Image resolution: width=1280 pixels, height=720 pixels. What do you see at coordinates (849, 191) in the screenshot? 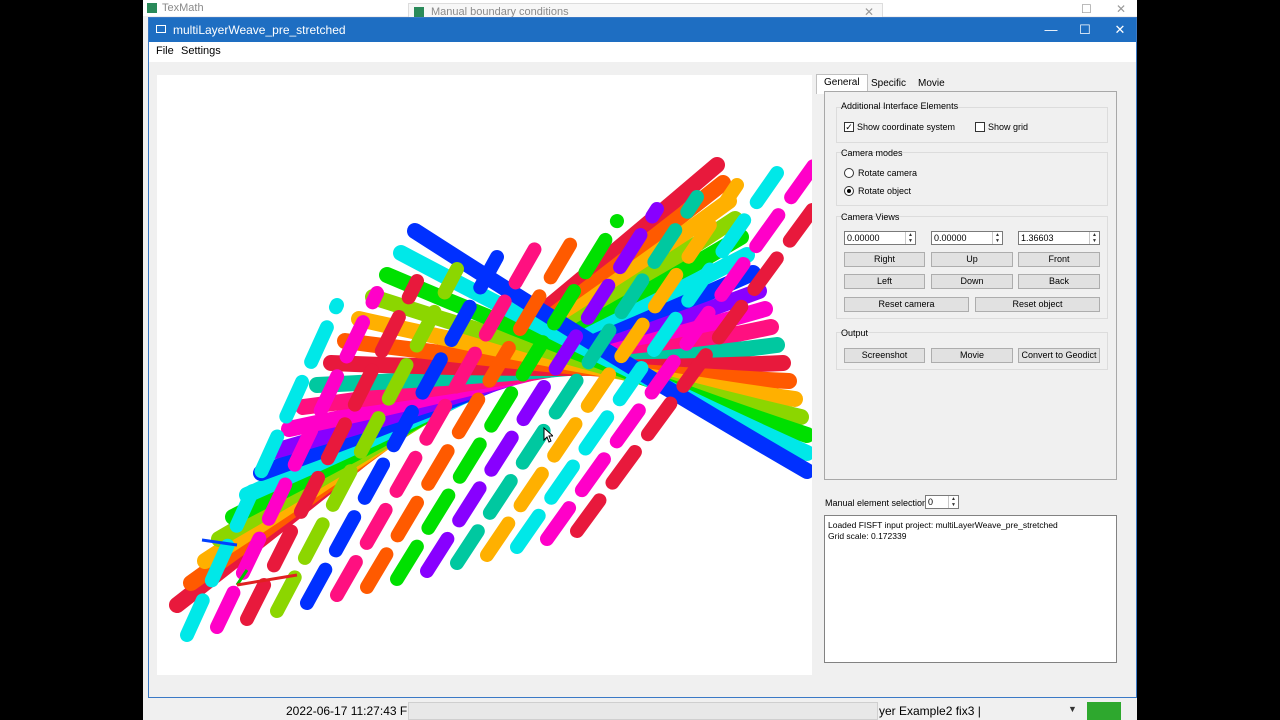
I see `rotate-object-radio` at bounding box center [849, 191].